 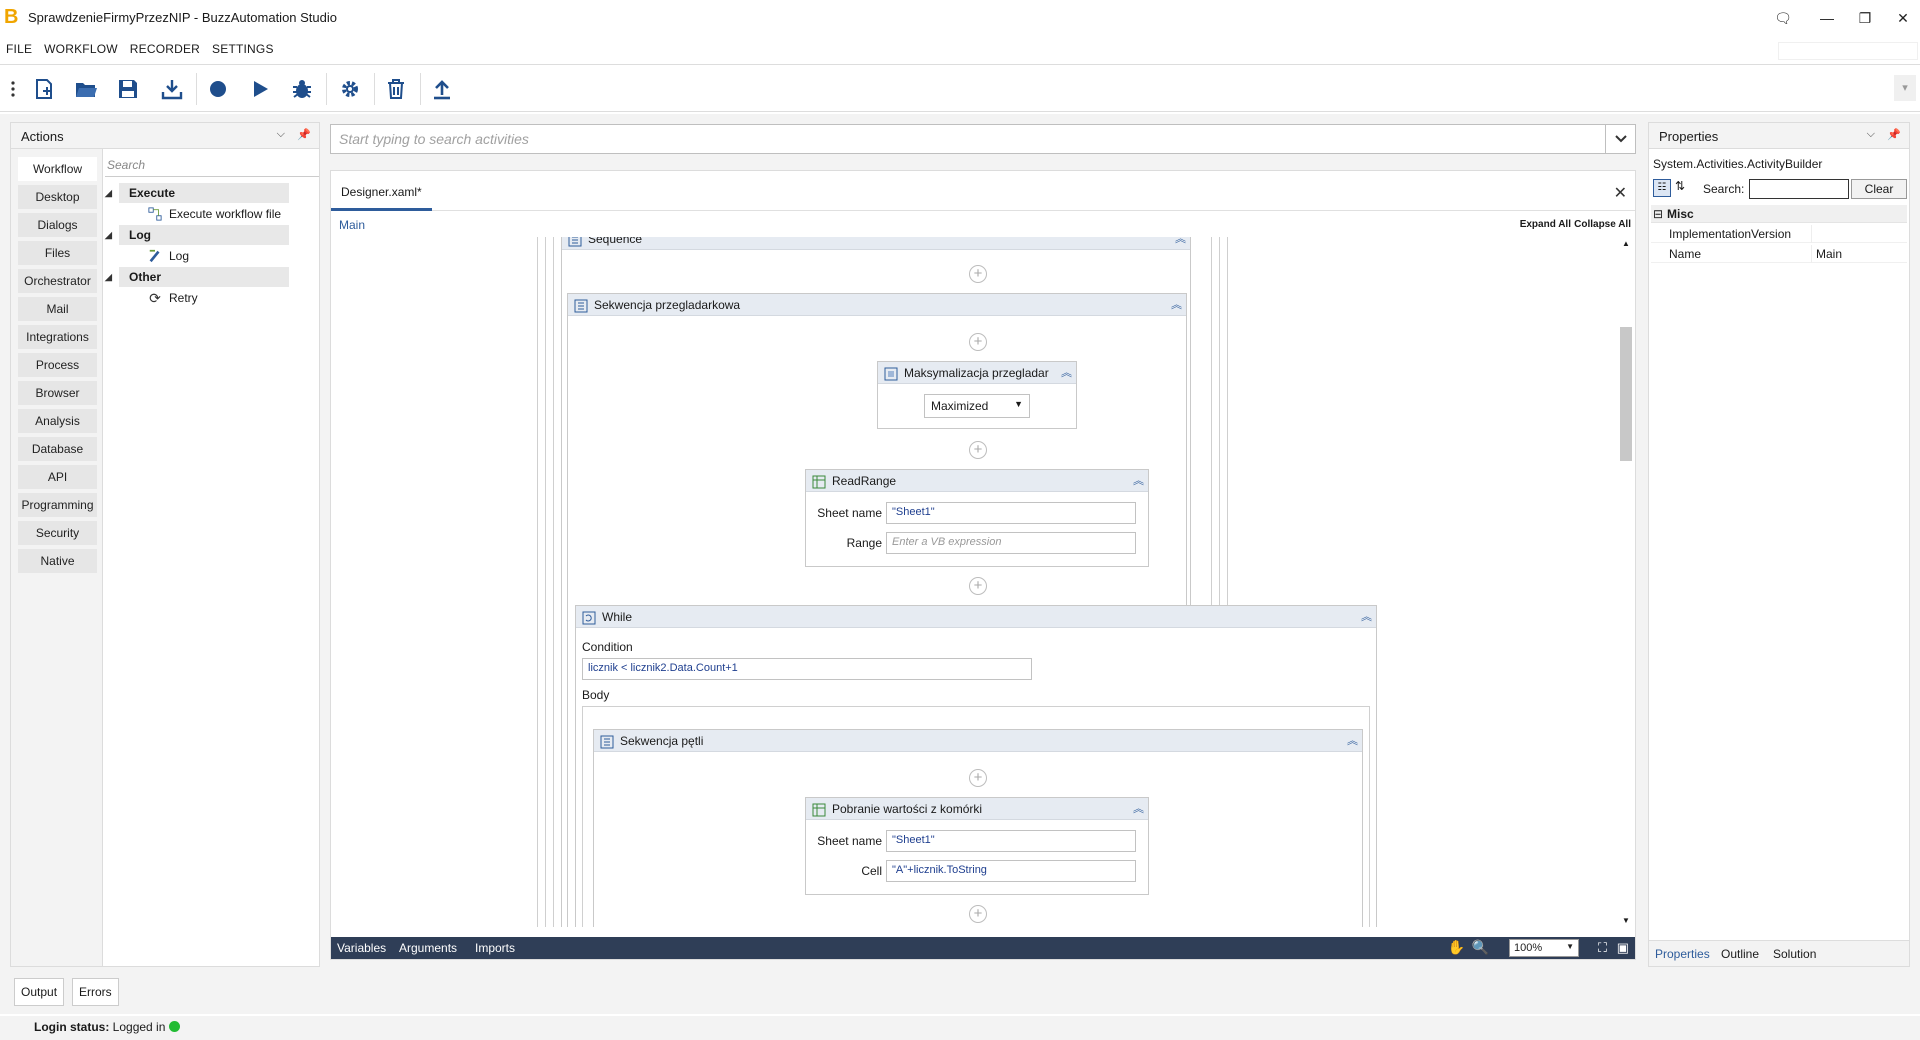 What do you see at coordinates (1011, 871) in the screenshot?
I see `cell-input: "A"+licznik.ToString` at bounding box center [1011, 871].